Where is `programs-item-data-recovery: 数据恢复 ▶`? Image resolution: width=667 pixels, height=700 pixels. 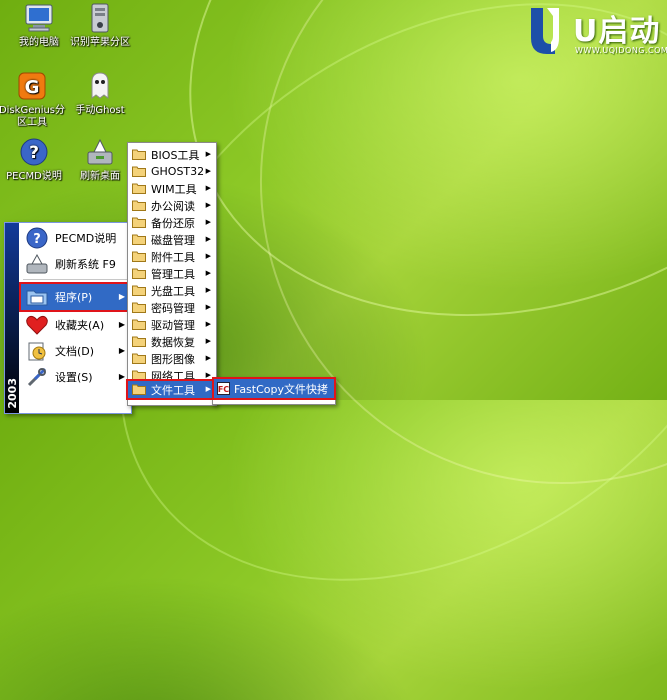
programs-item-data-recovery: 数据恢复 ▶ is located at coordinates (172, 341).